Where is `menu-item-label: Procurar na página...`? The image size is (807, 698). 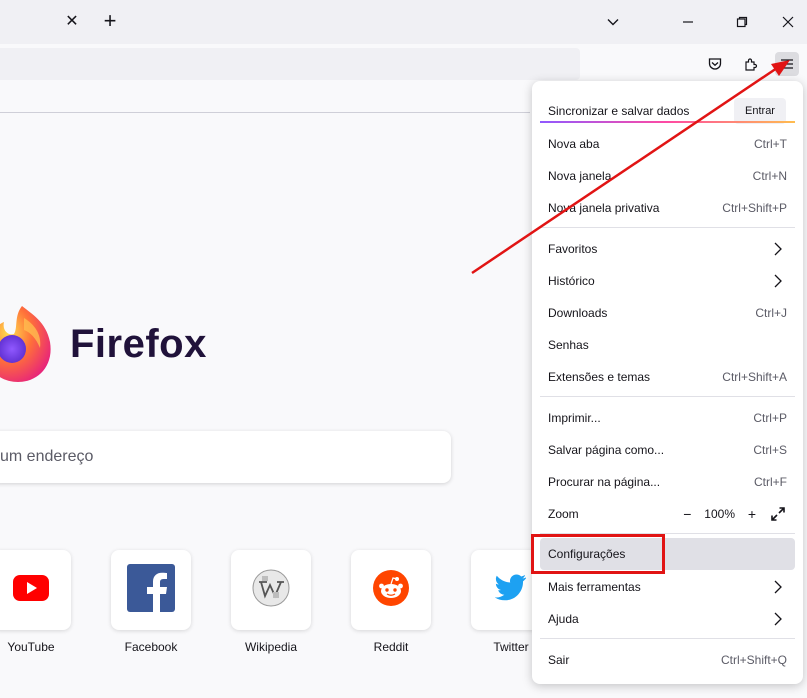 menu-item-label: Procurar na página... is located at coordinates (604, 482).